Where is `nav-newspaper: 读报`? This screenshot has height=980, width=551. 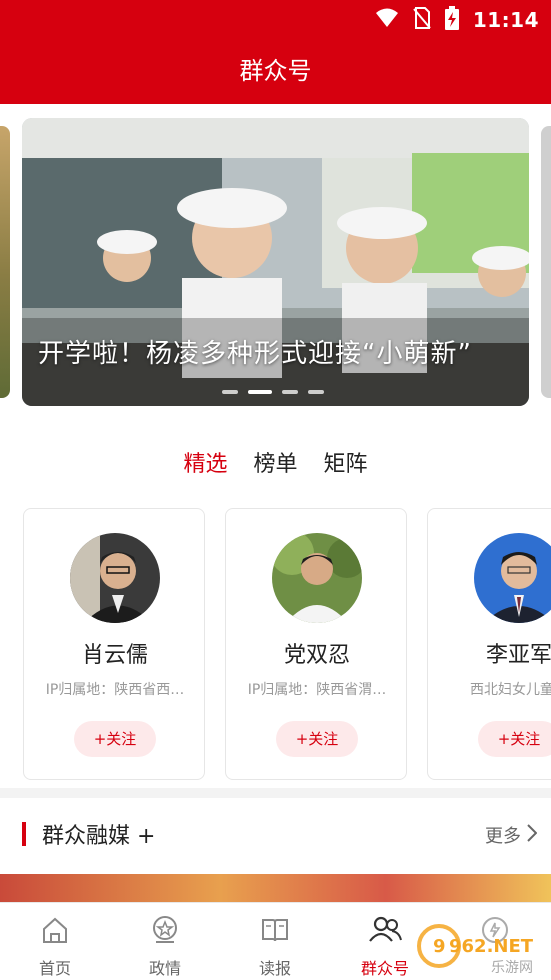
nav-newspaper: 读报 is located at coordinates (275, 941).